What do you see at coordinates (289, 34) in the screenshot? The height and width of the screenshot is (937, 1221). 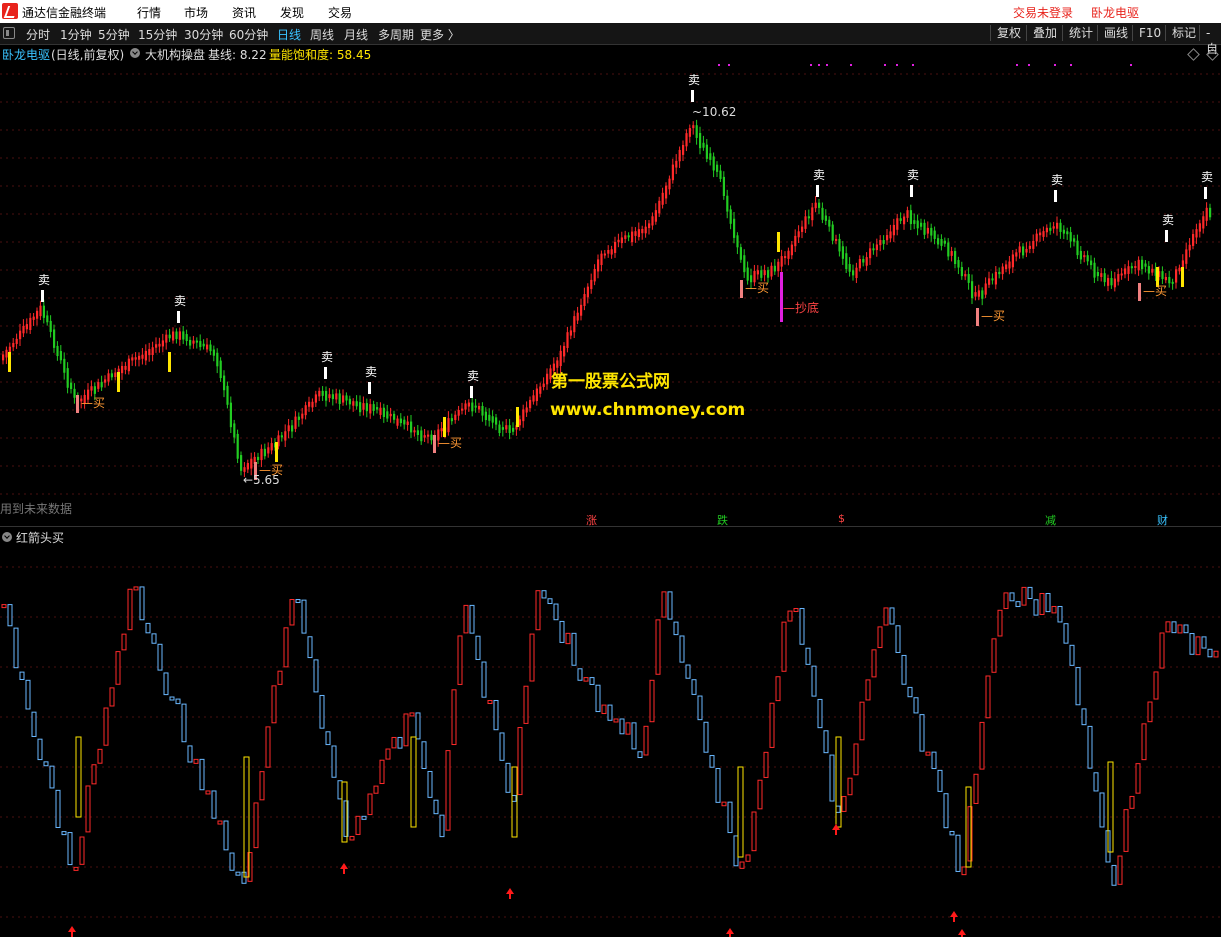 I see `tab-daily: 日线` at bounding box center [289, 34].